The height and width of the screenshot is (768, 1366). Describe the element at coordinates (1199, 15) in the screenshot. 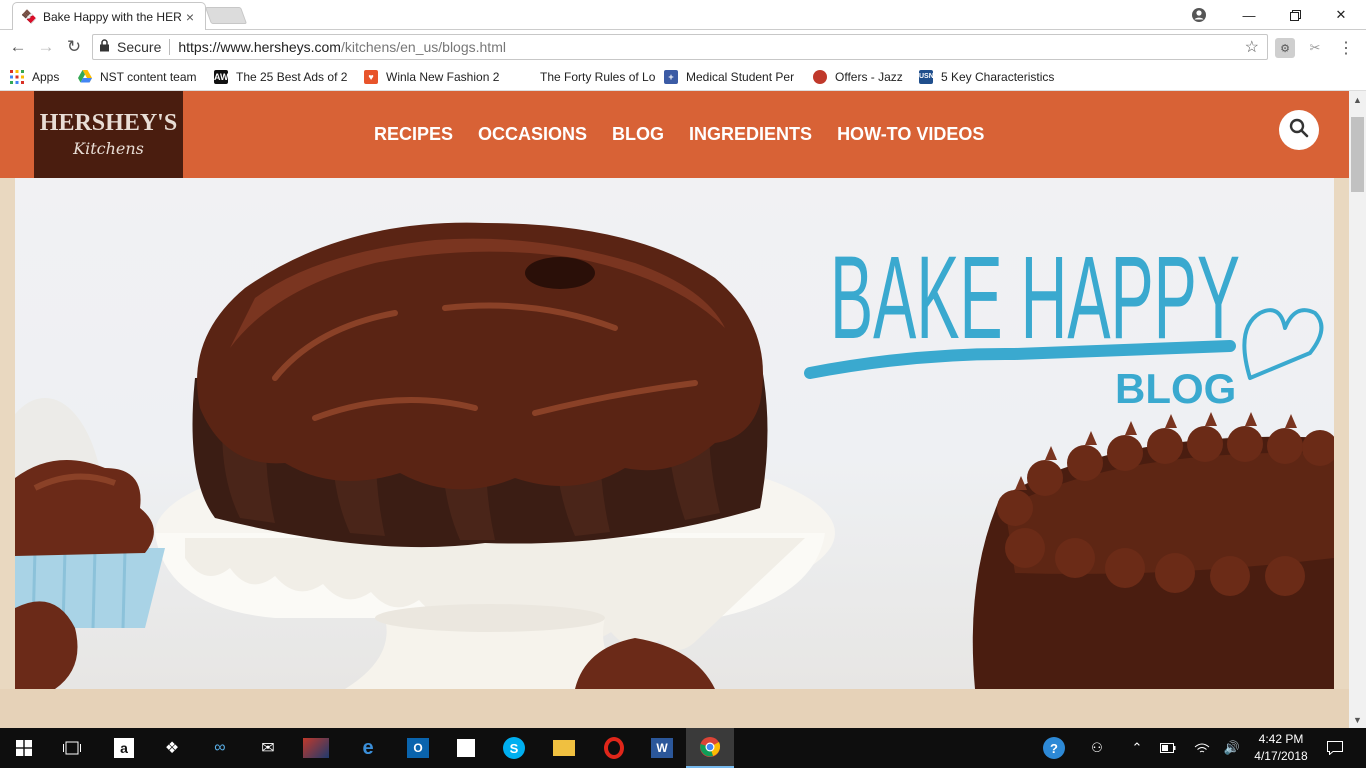

I see `profile-icon` at that location.